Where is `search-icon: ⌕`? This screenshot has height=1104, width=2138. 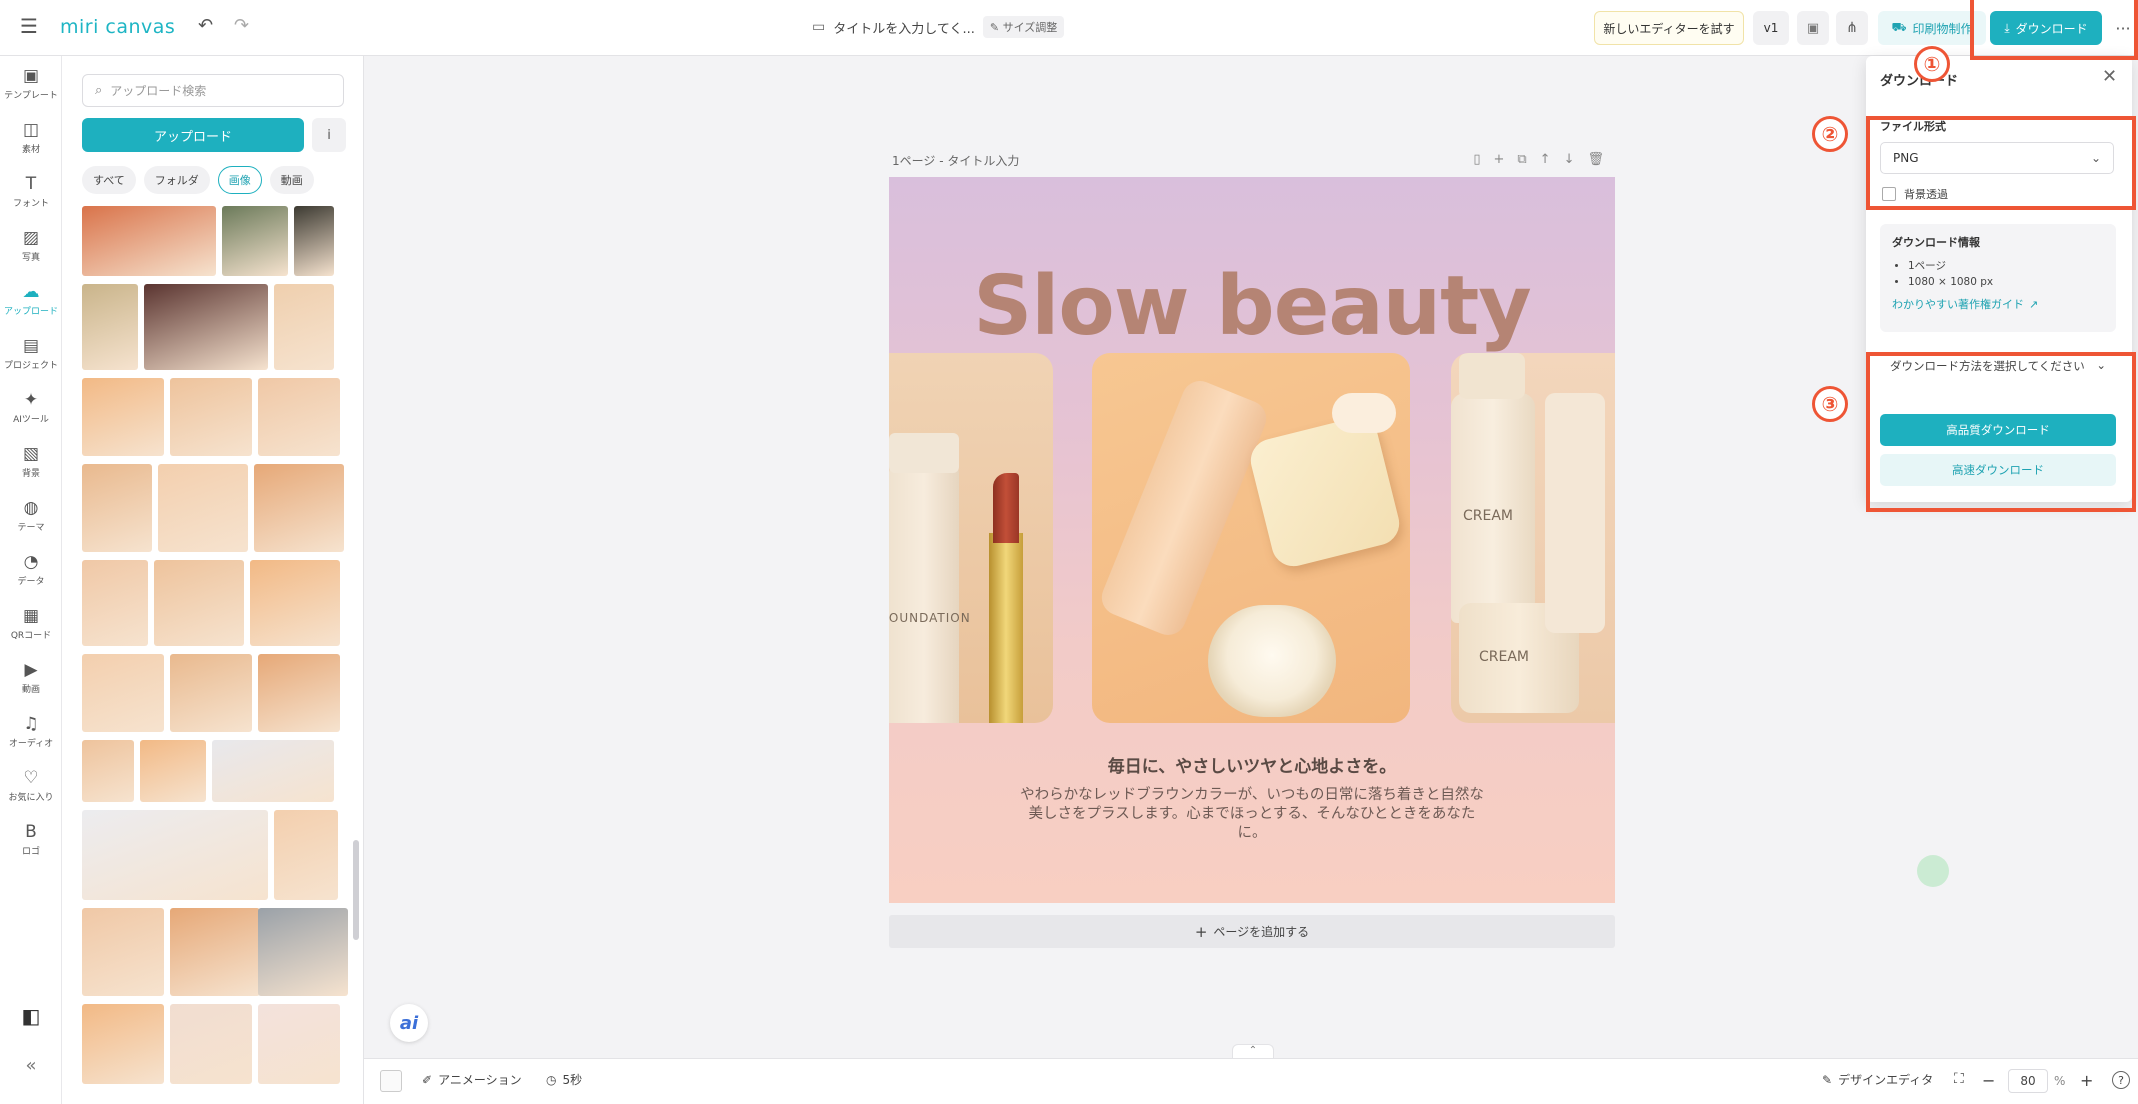 search-icon: ⌕ is located at coordinates (99, 90).